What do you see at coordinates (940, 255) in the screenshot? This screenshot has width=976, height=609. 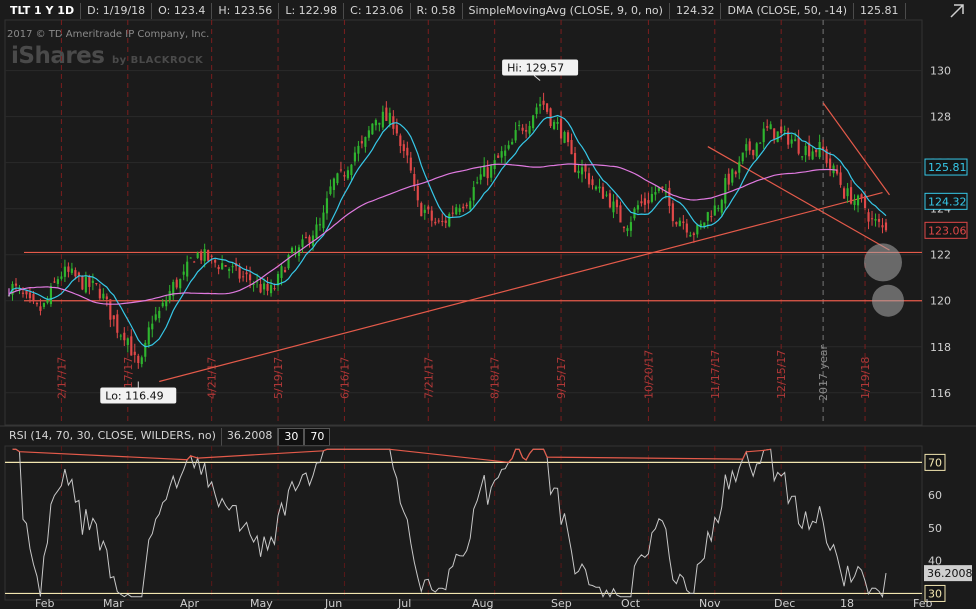 I see `price-axis-tick: 122` at bounding box center [940, 255].